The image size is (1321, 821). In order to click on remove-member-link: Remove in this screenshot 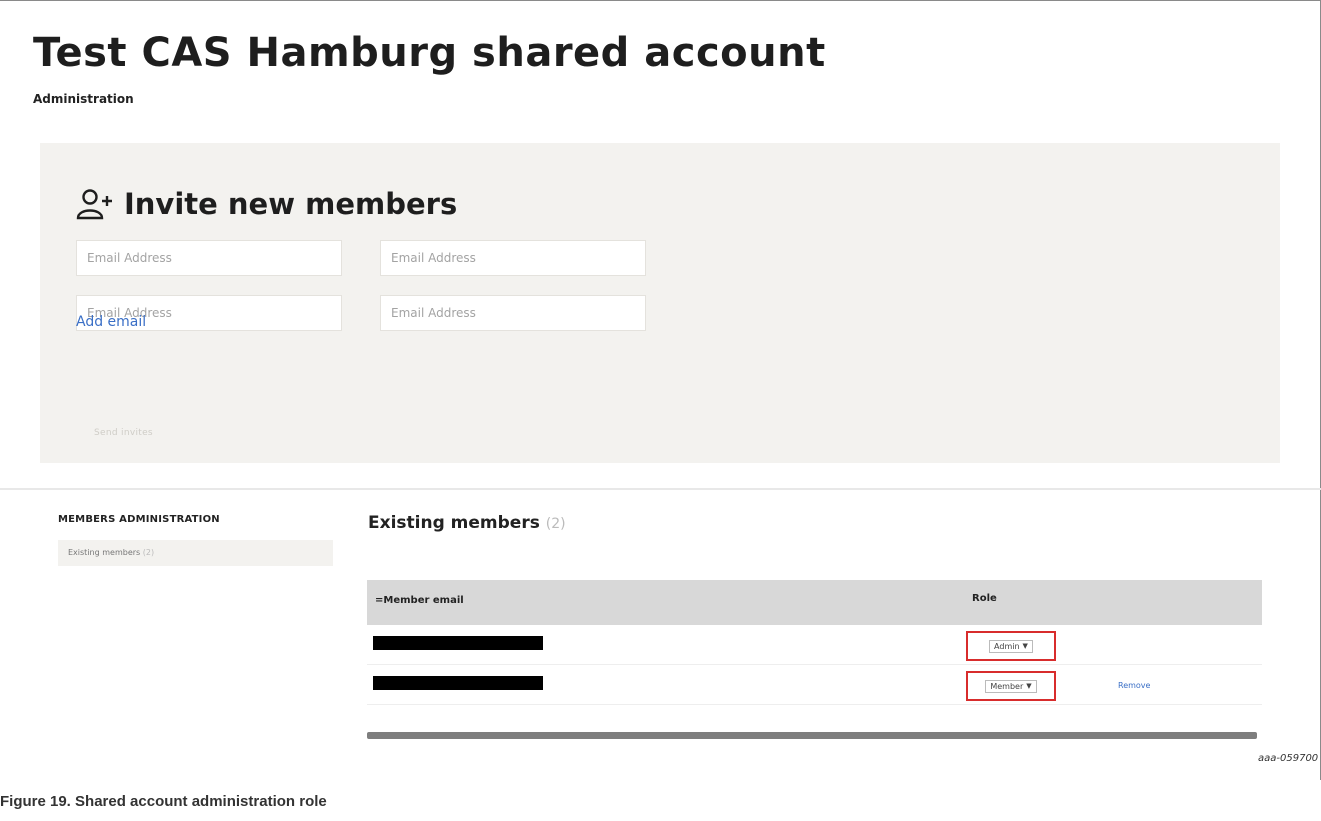, I will do `click(1134, 685)`.